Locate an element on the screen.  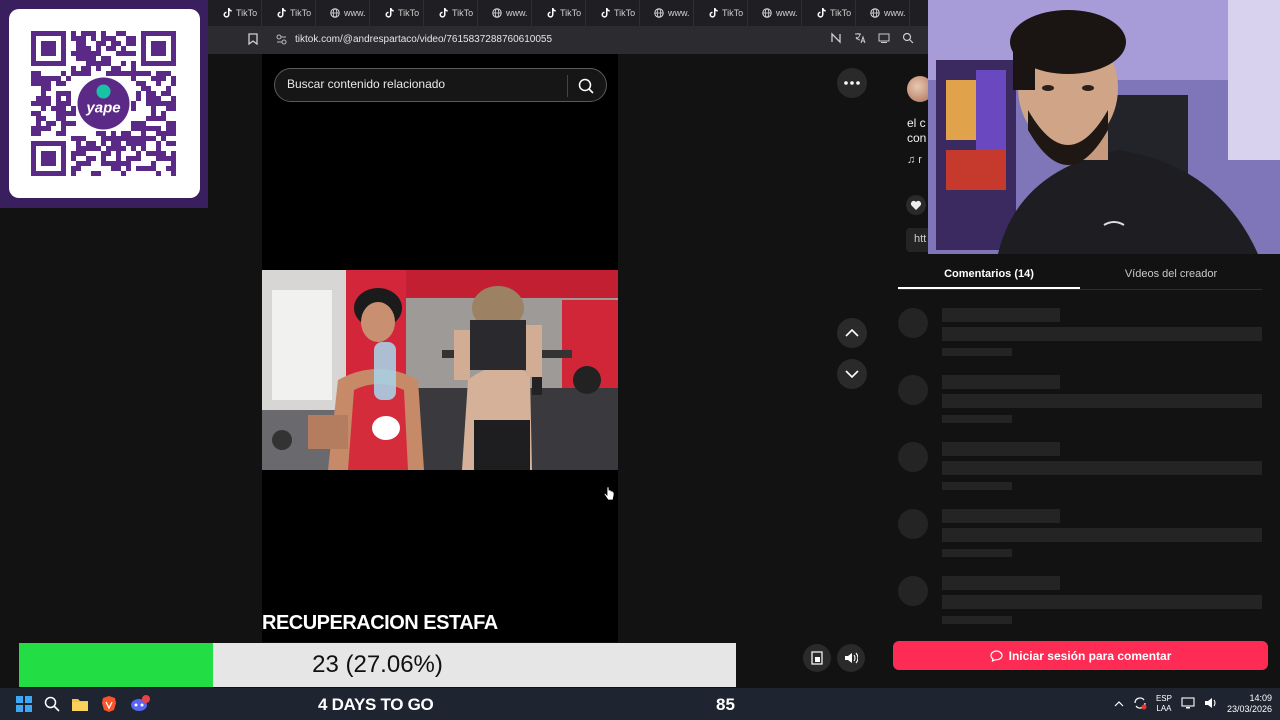
discord-icon is located at coordinates (140, 703).